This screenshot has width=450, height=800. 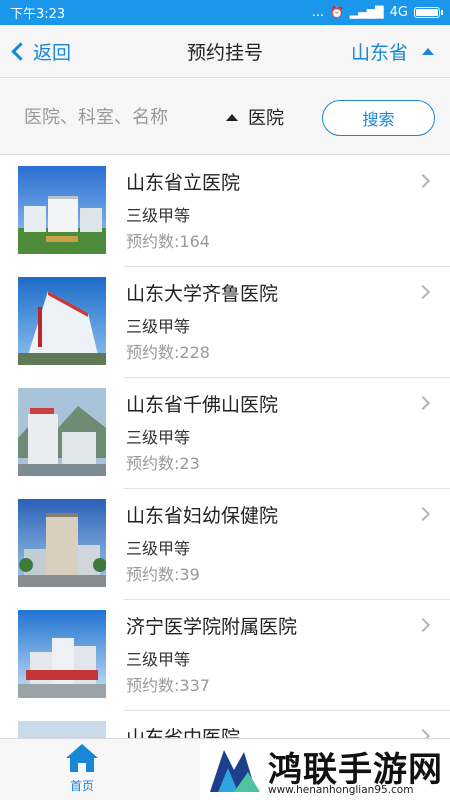 I want to click on hd-signal-icon: ▂▄▆█, so click(x=366, y=12).